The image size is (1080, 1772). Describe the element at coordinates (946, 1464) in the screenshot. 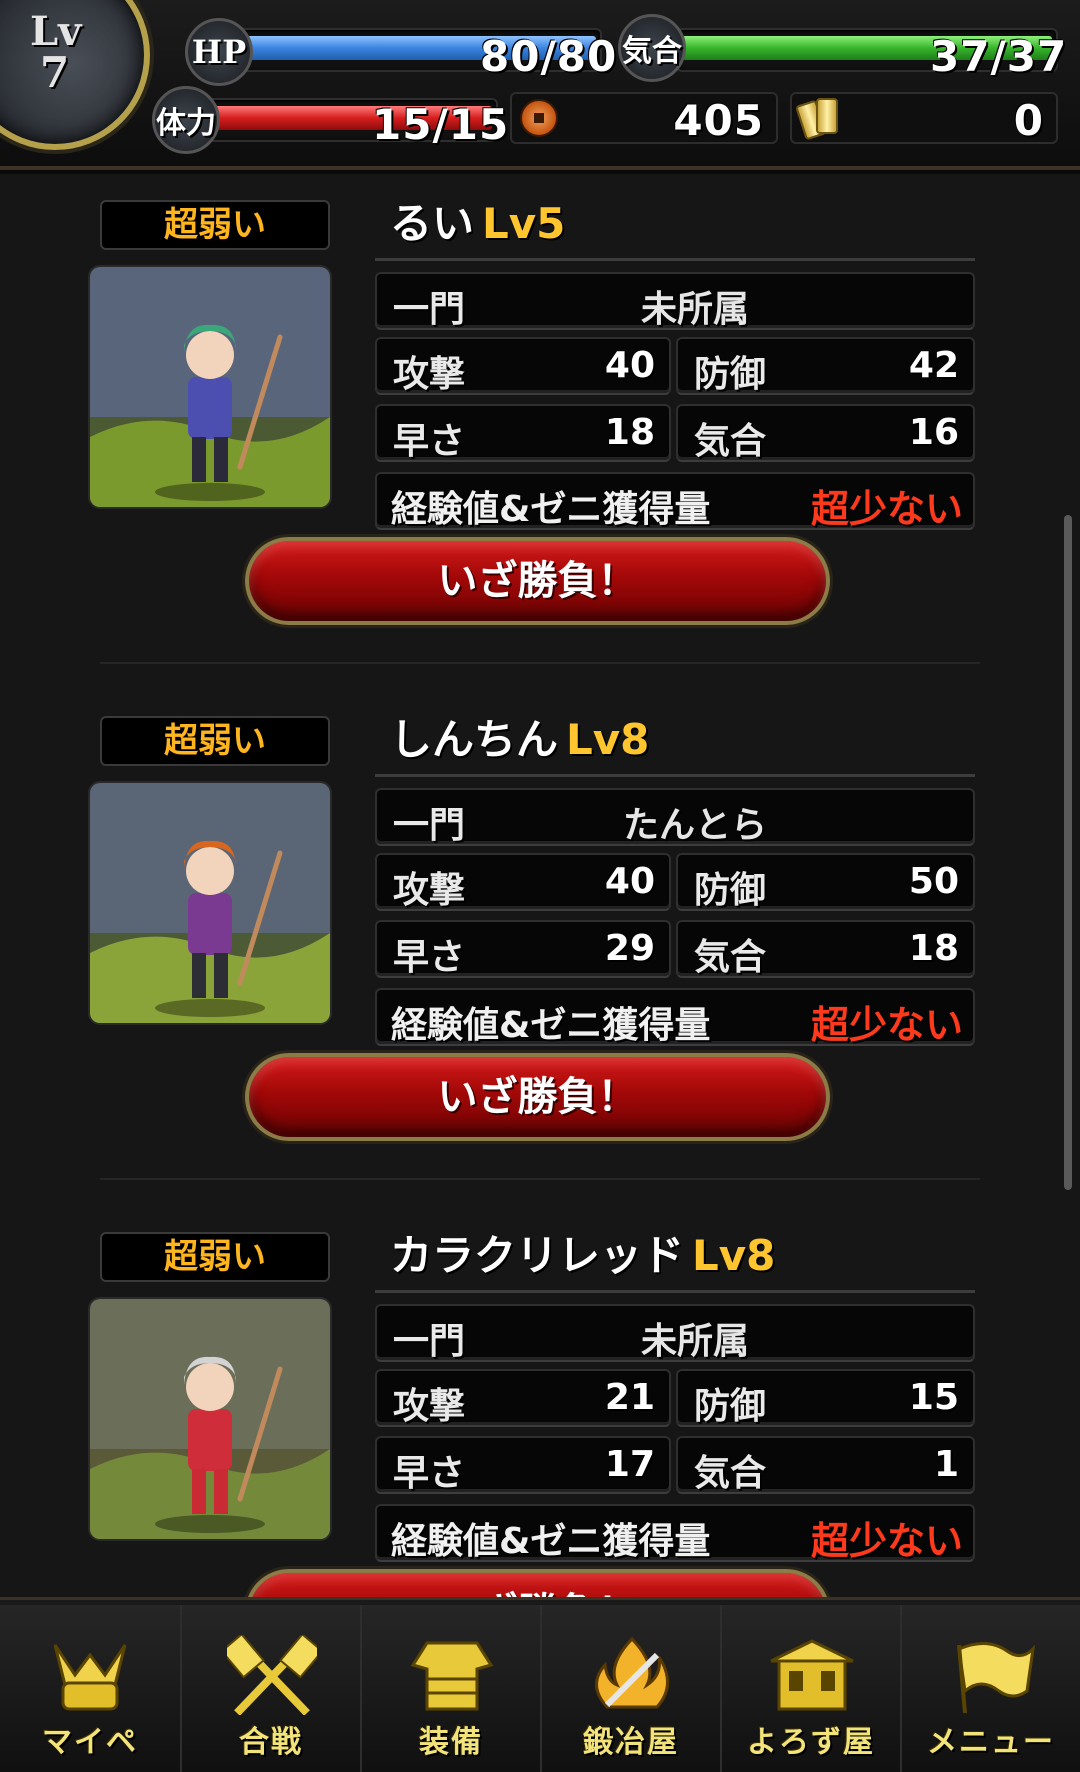

I see `spirit-value: 1` at that location.